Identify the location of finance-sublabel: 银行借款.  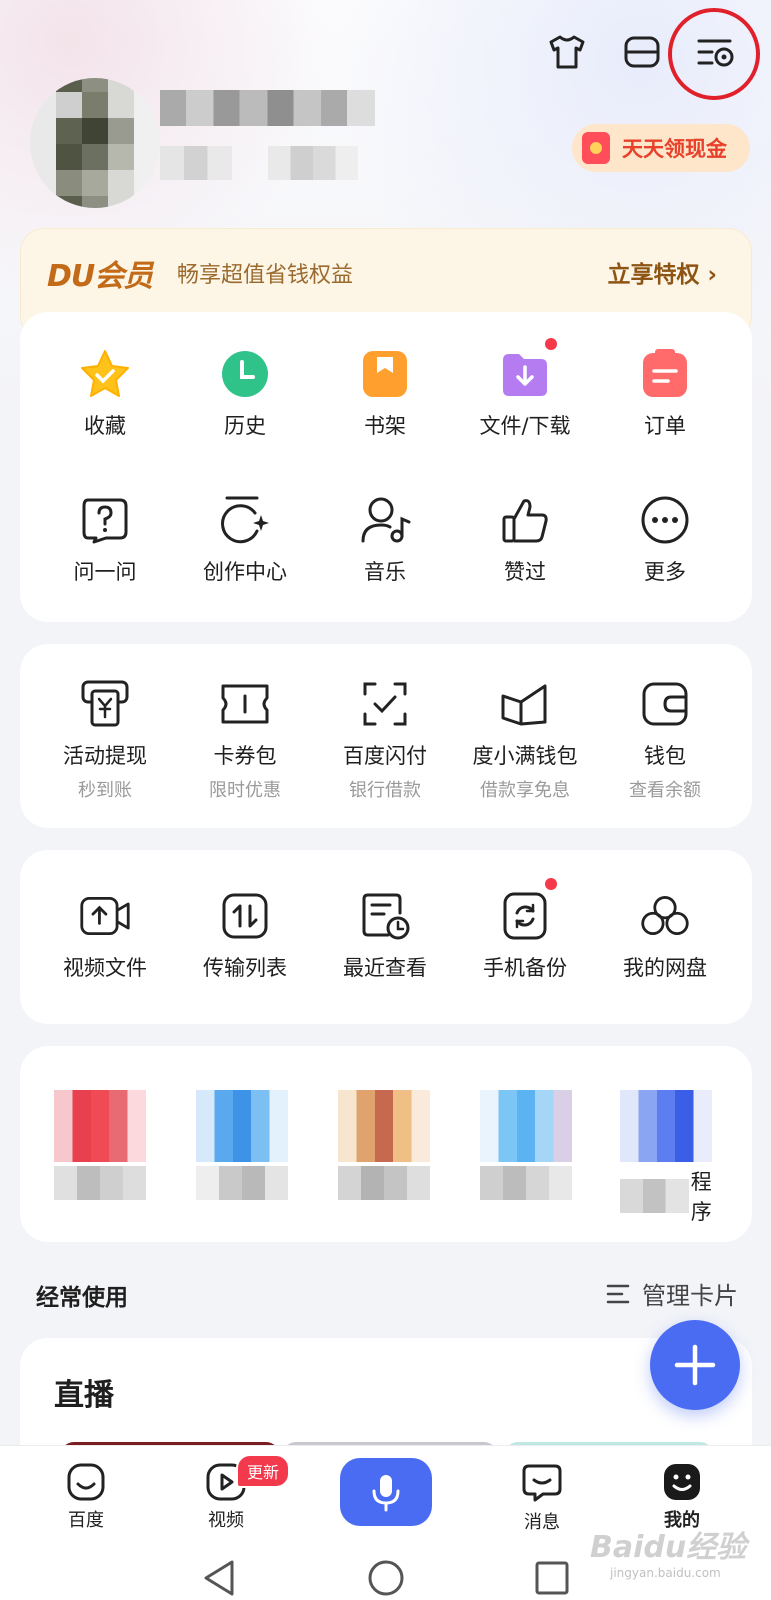
(385, 790).